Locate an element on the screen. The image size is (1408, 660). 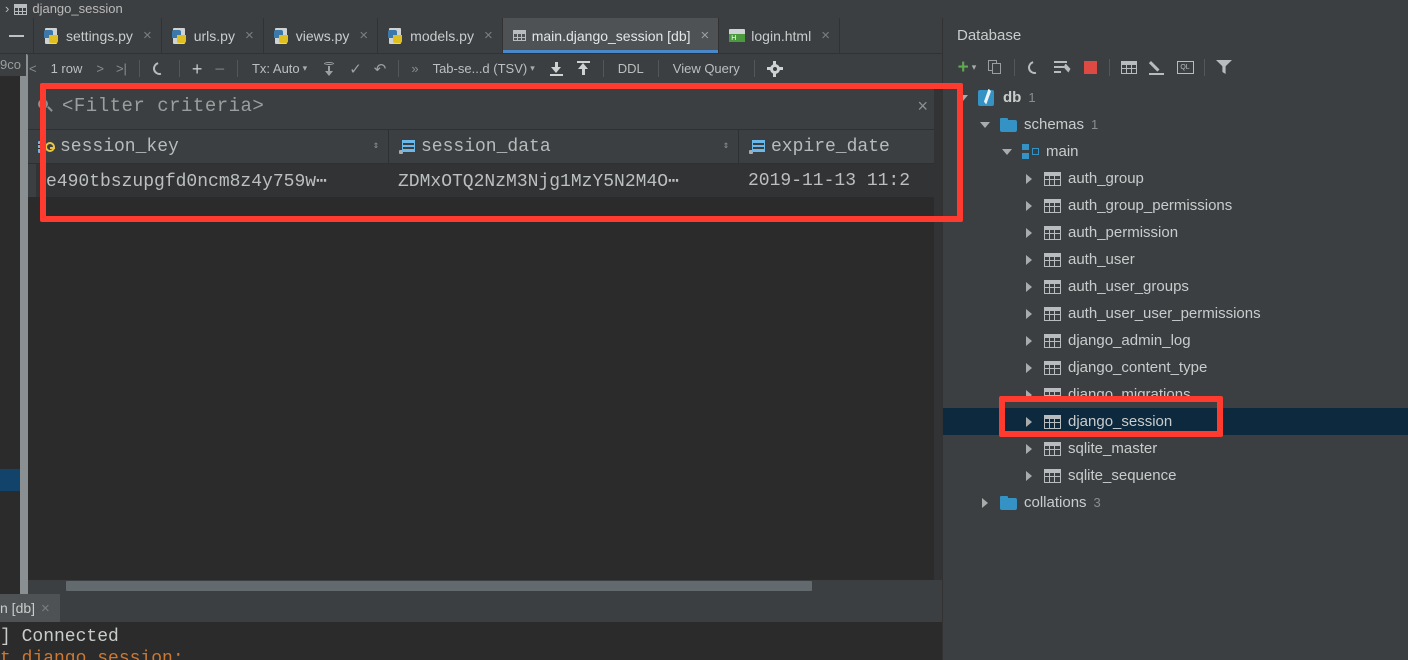
tree-item-count: 1 is located at coordinates (1095, 124).